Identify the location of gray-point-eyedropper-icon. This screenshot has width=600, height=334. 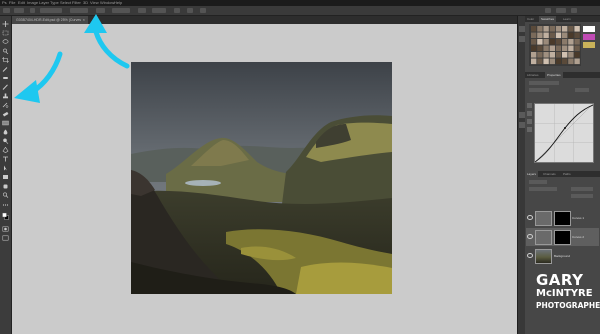
(529, 121).